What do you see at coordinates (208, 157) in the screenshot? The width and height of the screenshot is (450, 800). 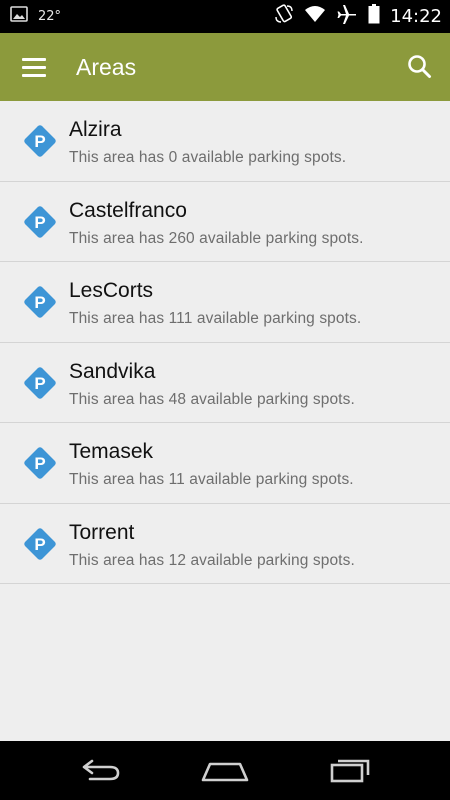 I see `area-description: This area has 0 available parking spots.` at bounding box center [208, 157].